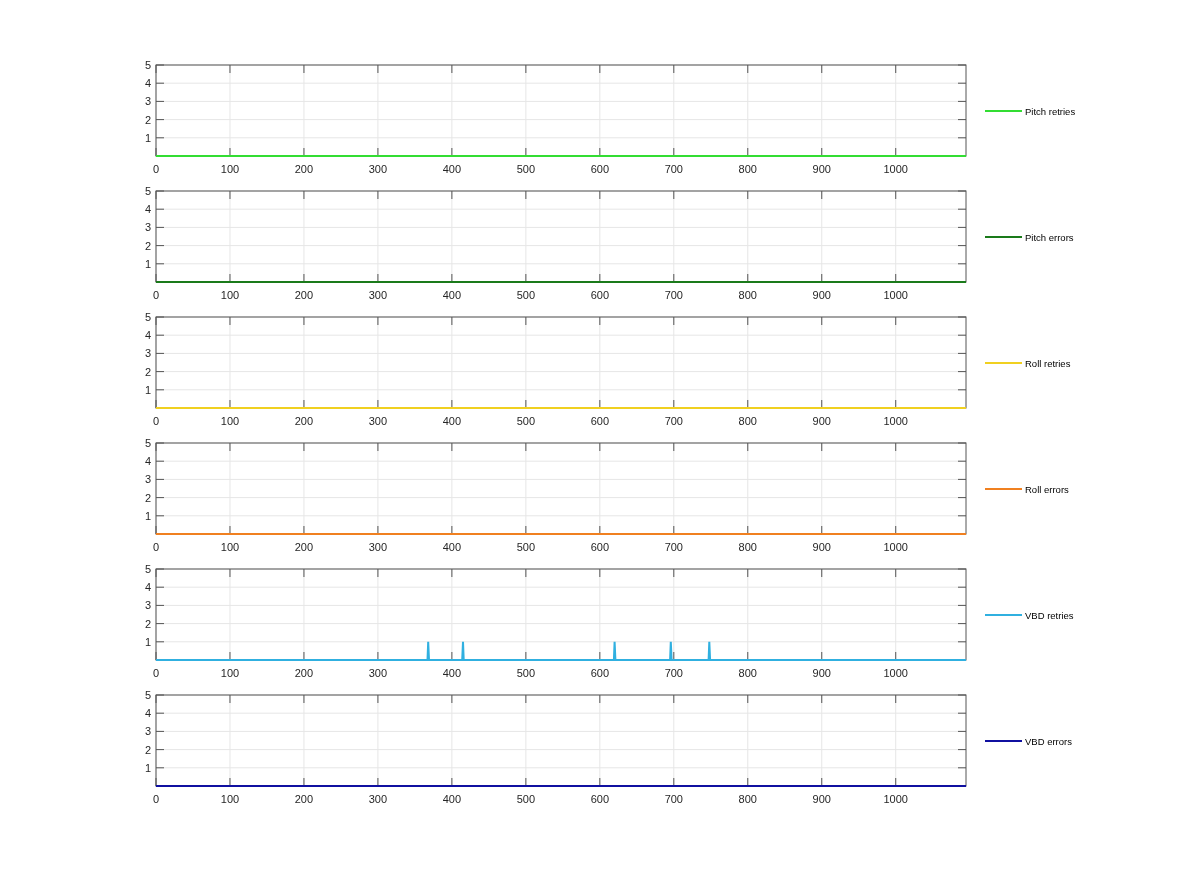 The image size is (1200, 885). What do you see at coordinates (1047, 489) in the screenshot?
I see `legend-label: Roll errors` at bounding box center [1047, 489].